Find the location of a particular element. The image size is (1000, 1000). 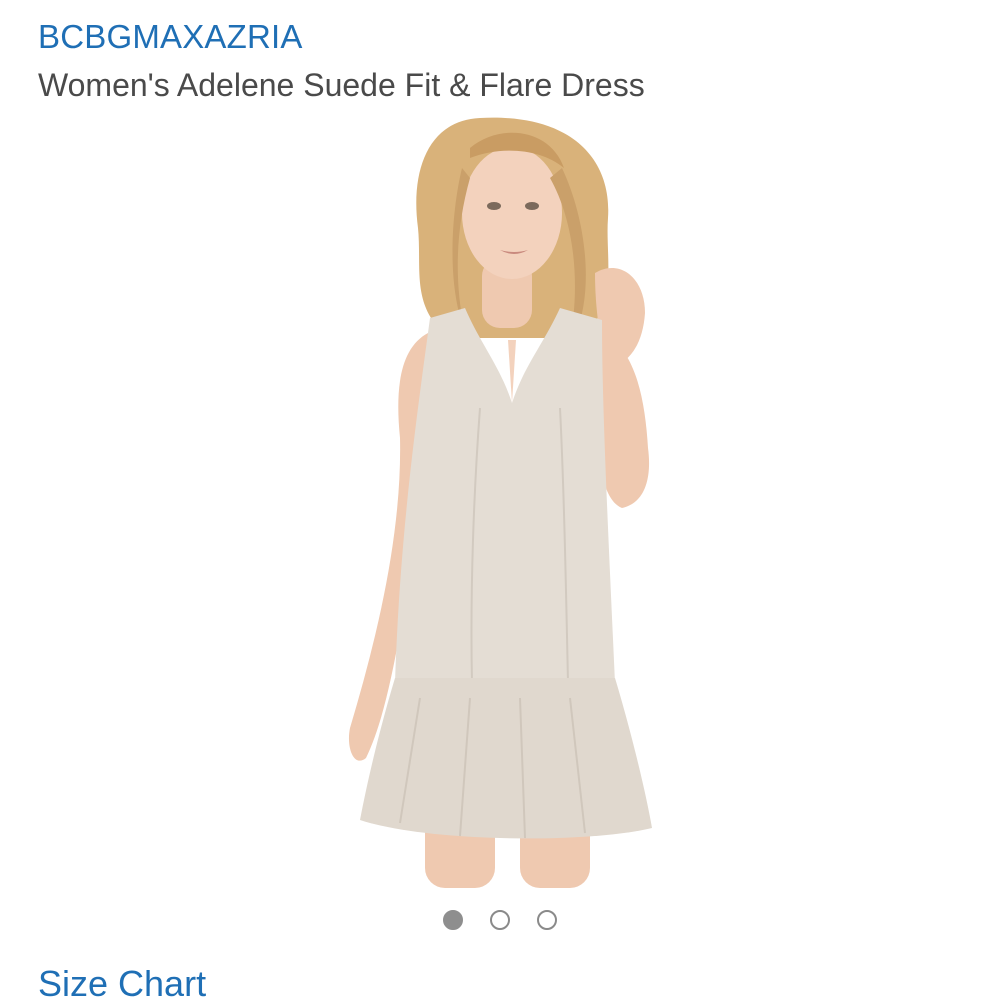

image-carousel-indicator is located at coordinates (500, 920).